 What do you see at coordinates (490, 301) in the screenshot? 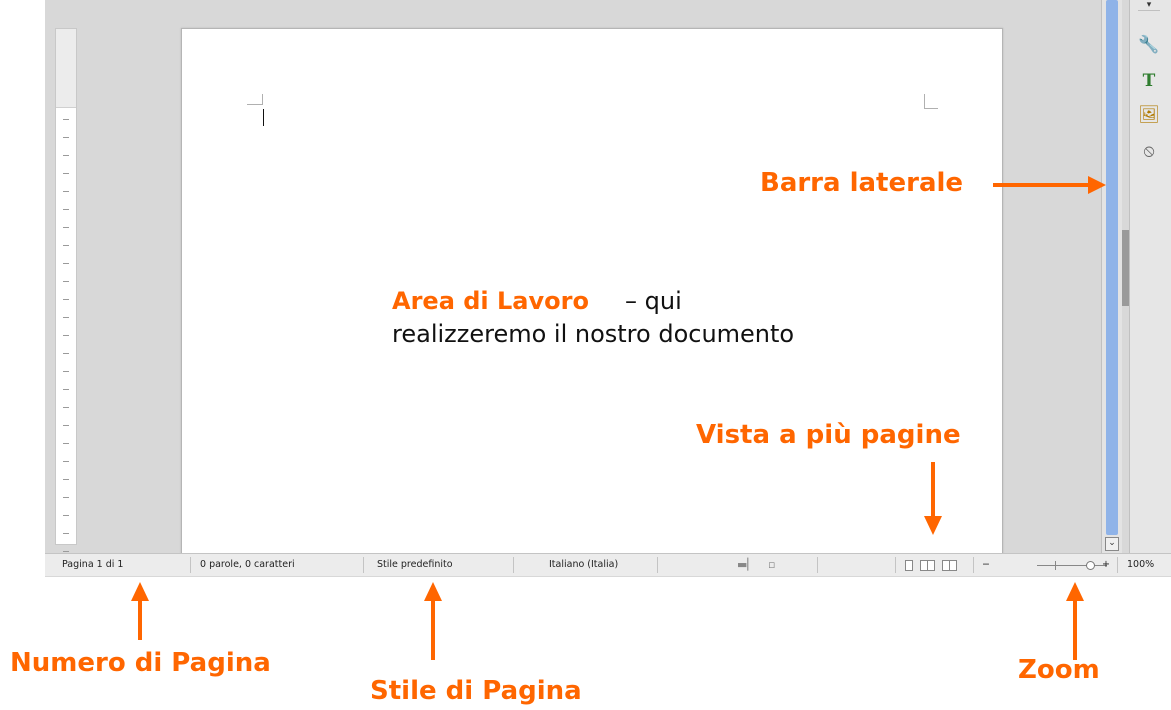
I see `annotation-work-area-title: Area di Lavoro` at bounding box center [490, 301].